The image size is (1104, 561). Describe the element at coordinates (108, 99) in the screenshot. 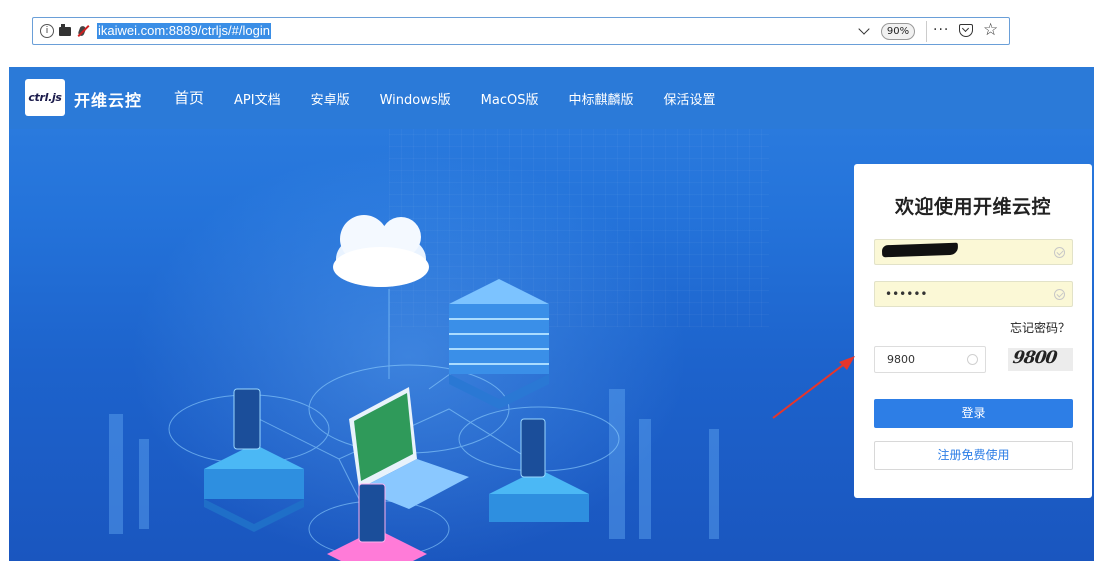

I see `brand-name: 开维云控` at that location.